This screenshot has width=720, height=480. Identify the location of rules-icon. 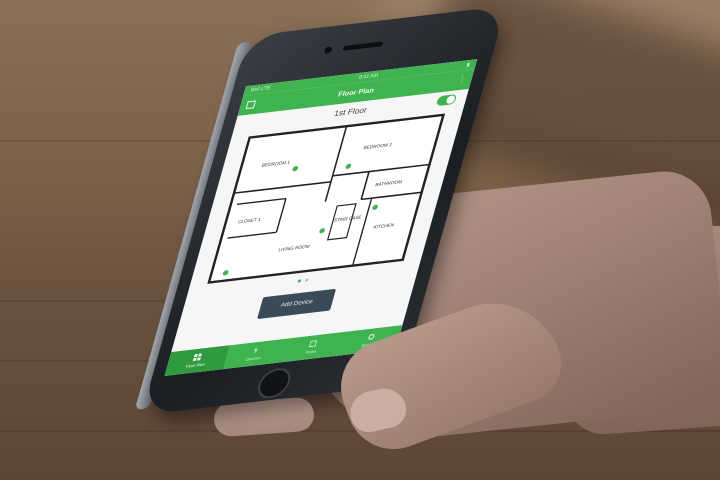
(313, 344).